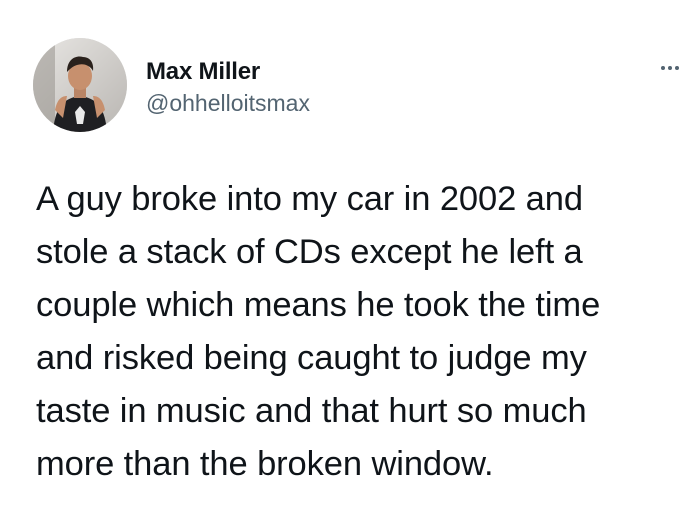 The height and width of the screenshot is (515, 700). I want to click on user-handle: @ohhelloitsmax, so click(228, 103).